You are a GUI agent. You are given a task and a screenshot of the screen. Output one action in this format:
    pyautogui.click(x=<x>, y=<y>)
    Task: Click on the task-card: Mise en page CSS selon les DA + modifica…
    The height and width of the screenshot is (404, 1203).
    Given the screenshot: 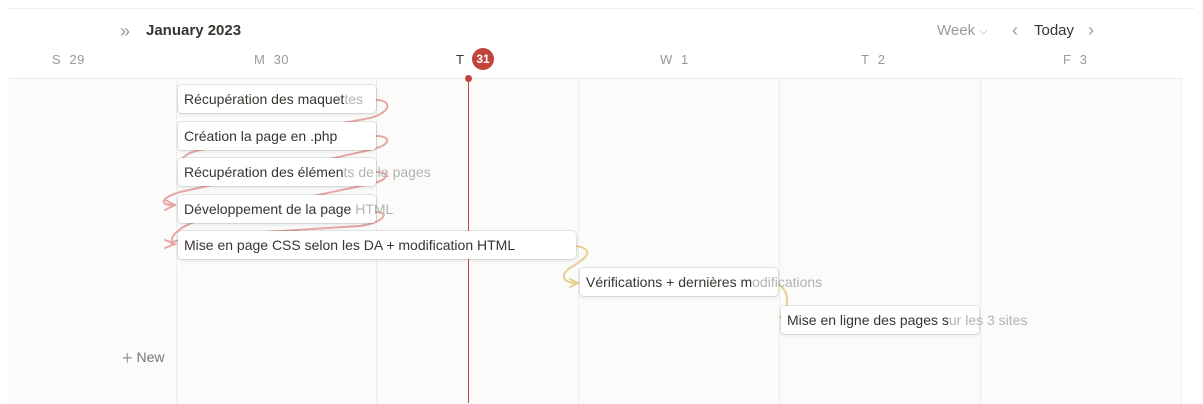 What is the action you would take?
    pyautogui.click(x=377, y=245)
    